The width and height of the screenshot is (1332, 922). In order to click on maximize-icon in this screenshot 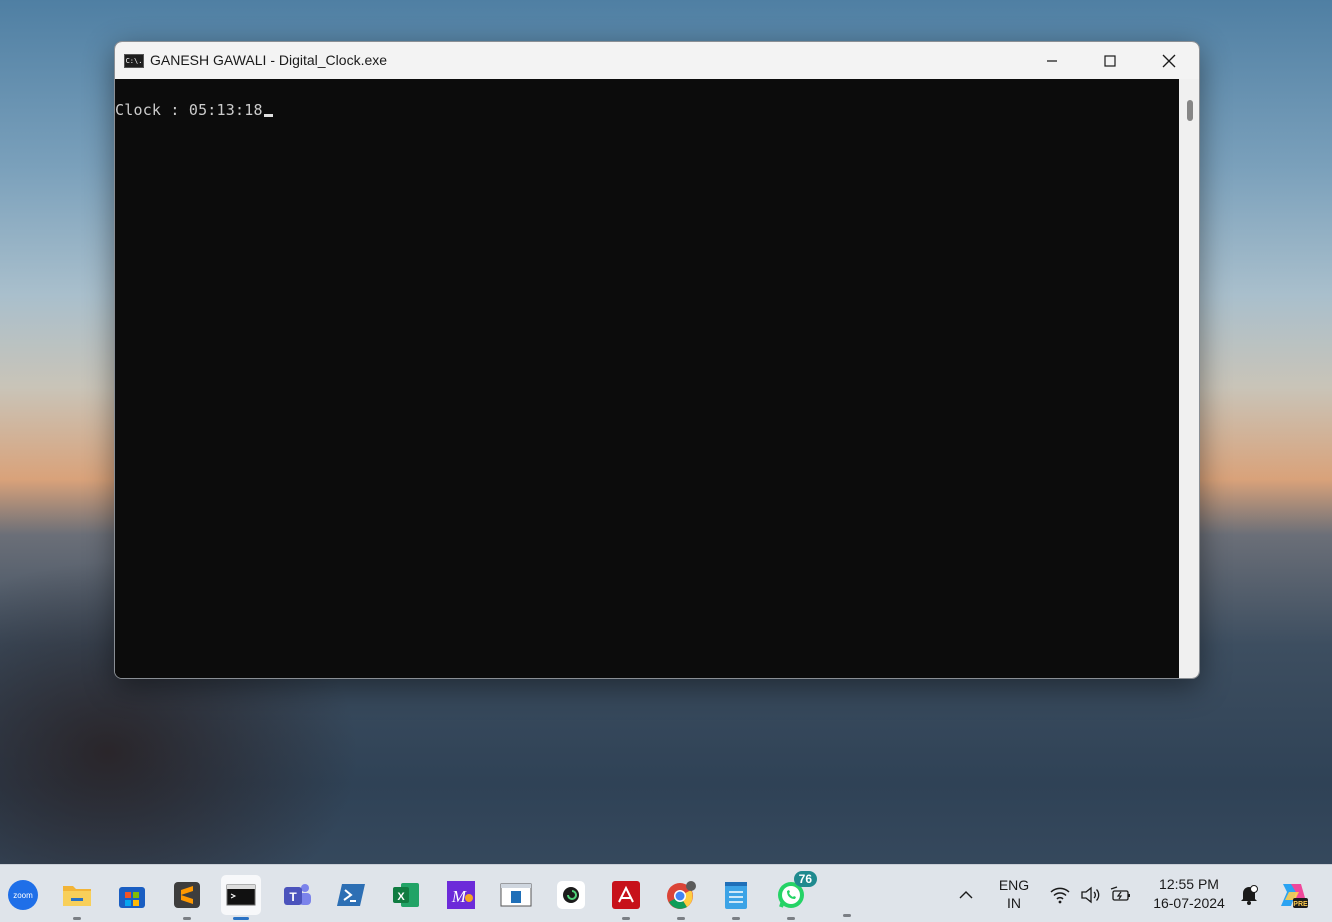, I will do `click(1110, 60)`.